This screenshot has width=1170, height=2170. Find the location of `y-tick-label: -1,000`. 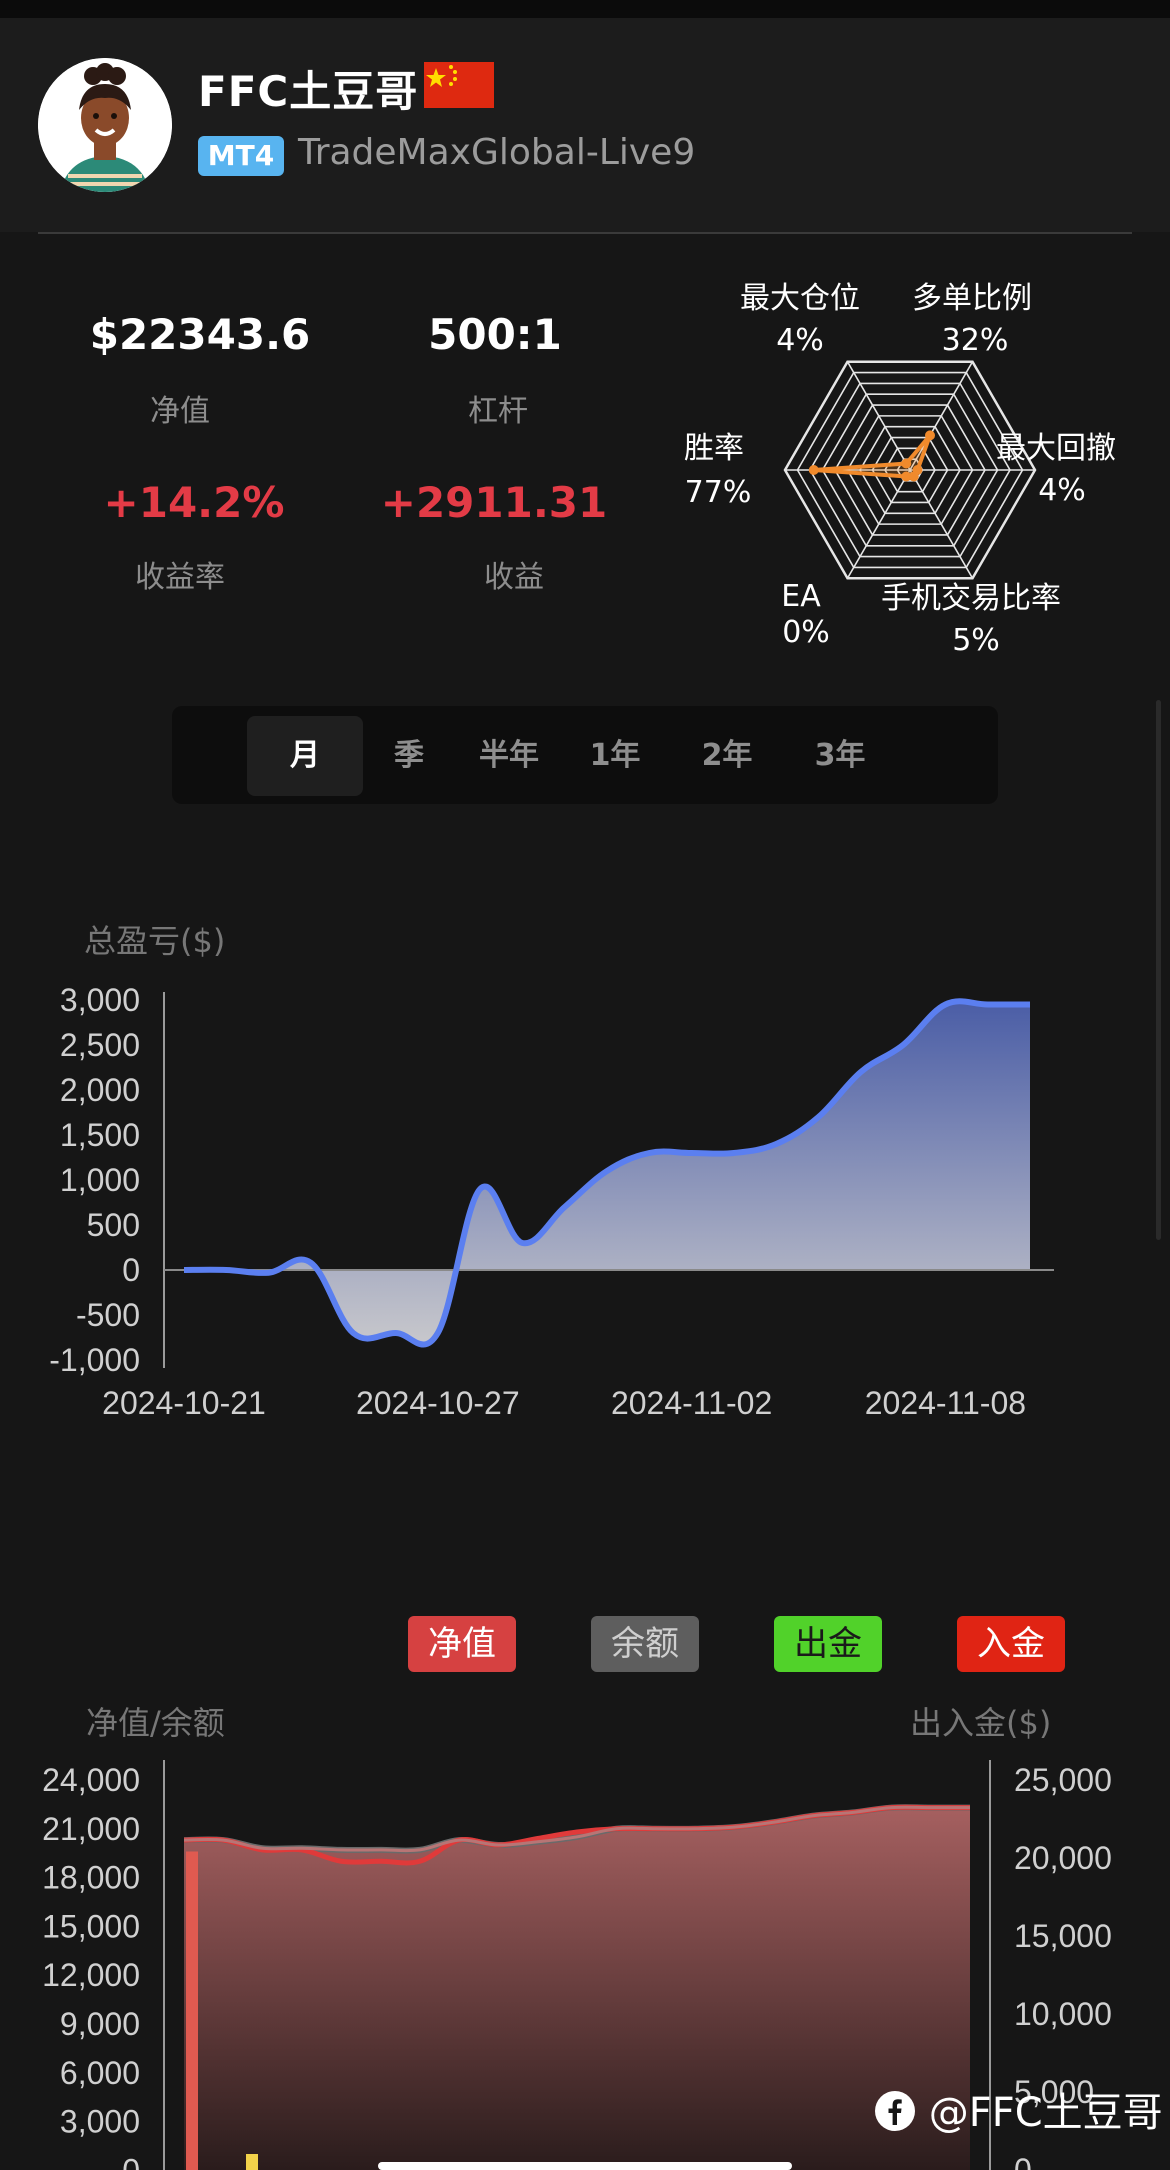

y-tick-label: -1,000 is located at coordinates (94, 1360).